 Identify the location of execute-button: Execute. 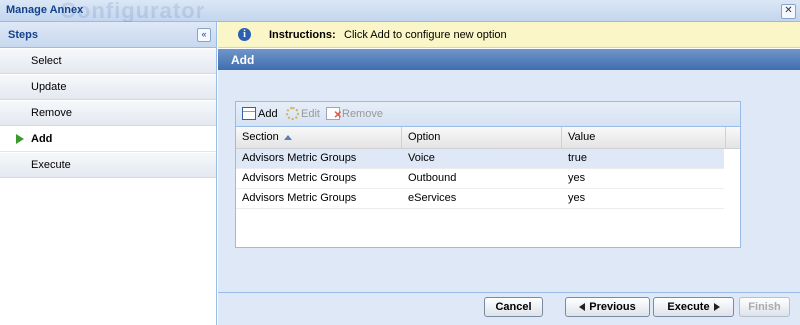
(693, 307).